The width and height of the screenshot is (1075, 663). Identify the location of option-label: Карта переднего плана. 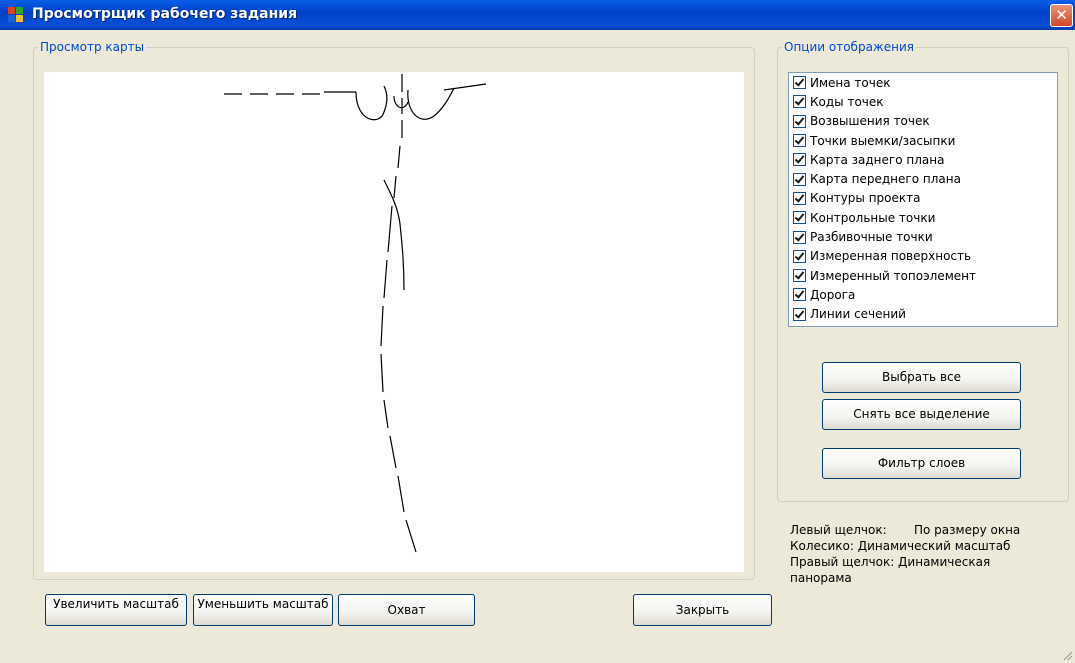
(885, 179).